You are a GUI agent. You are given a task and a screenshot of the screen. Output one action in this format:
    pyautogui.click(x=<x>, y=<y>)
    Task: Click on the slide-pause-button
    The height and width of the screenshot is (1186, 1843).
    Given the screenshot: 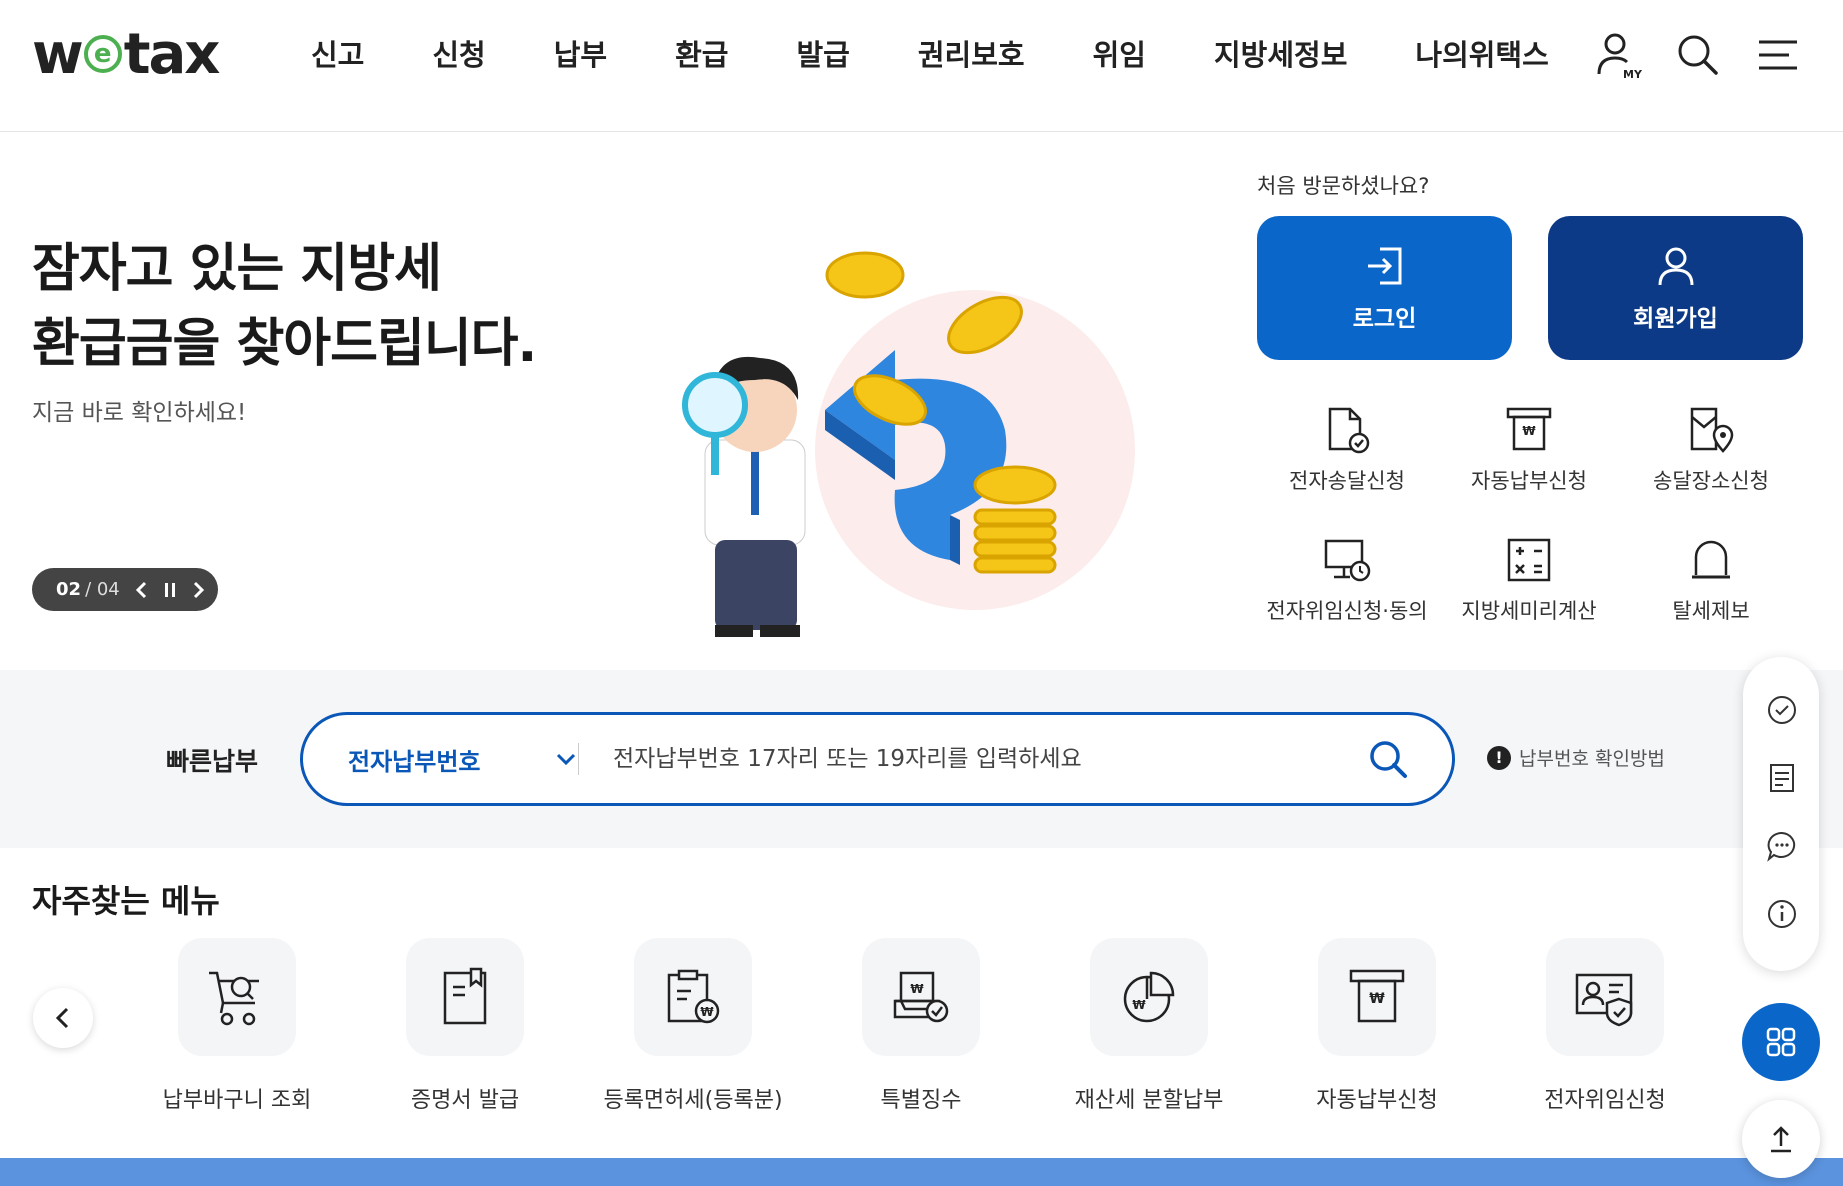 What is the action you would take?
    pyautogui.click(x=170, y=590)
    